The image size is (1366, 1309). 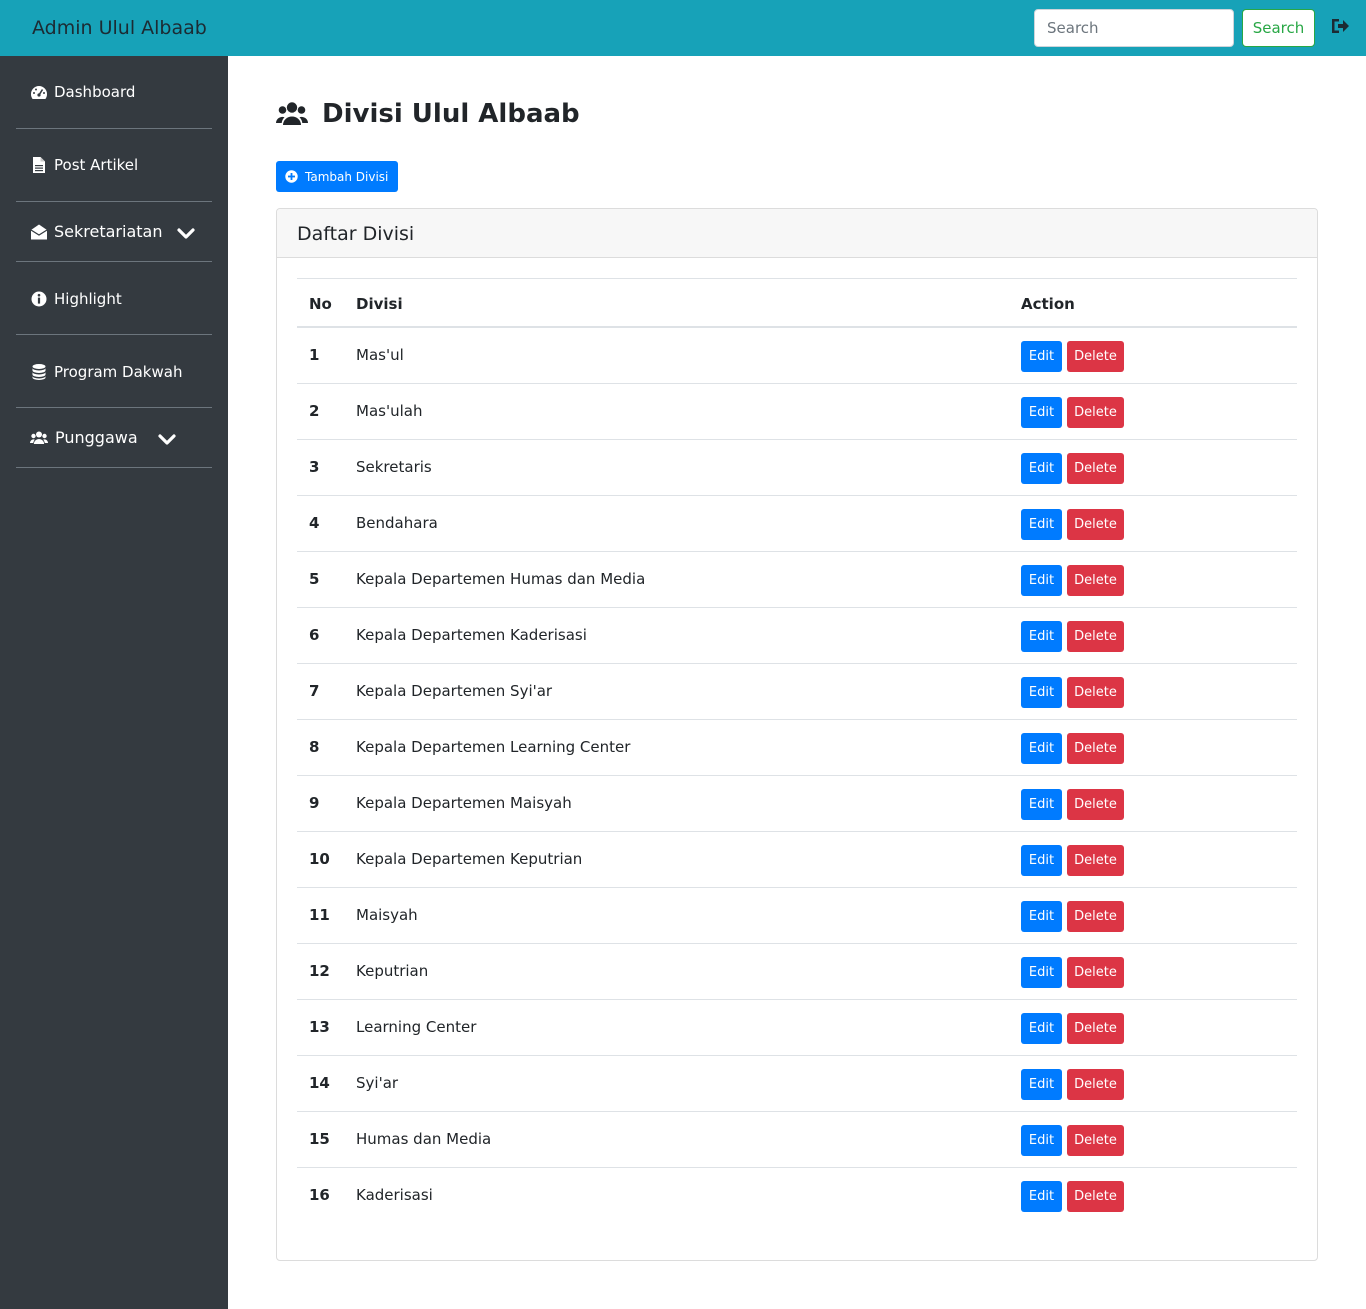 I want to click on row-number: 16, so click(x=319, y=1195).